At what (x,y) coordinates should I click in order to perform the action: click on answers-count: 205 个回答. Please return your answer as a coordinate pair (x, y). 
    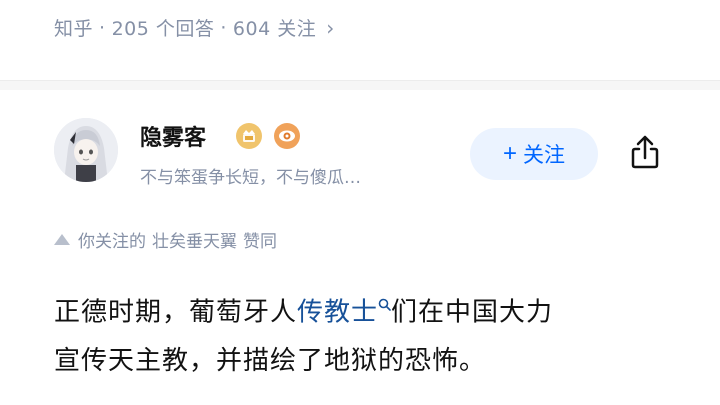
    Looking at the image, I should click on (163, 29).